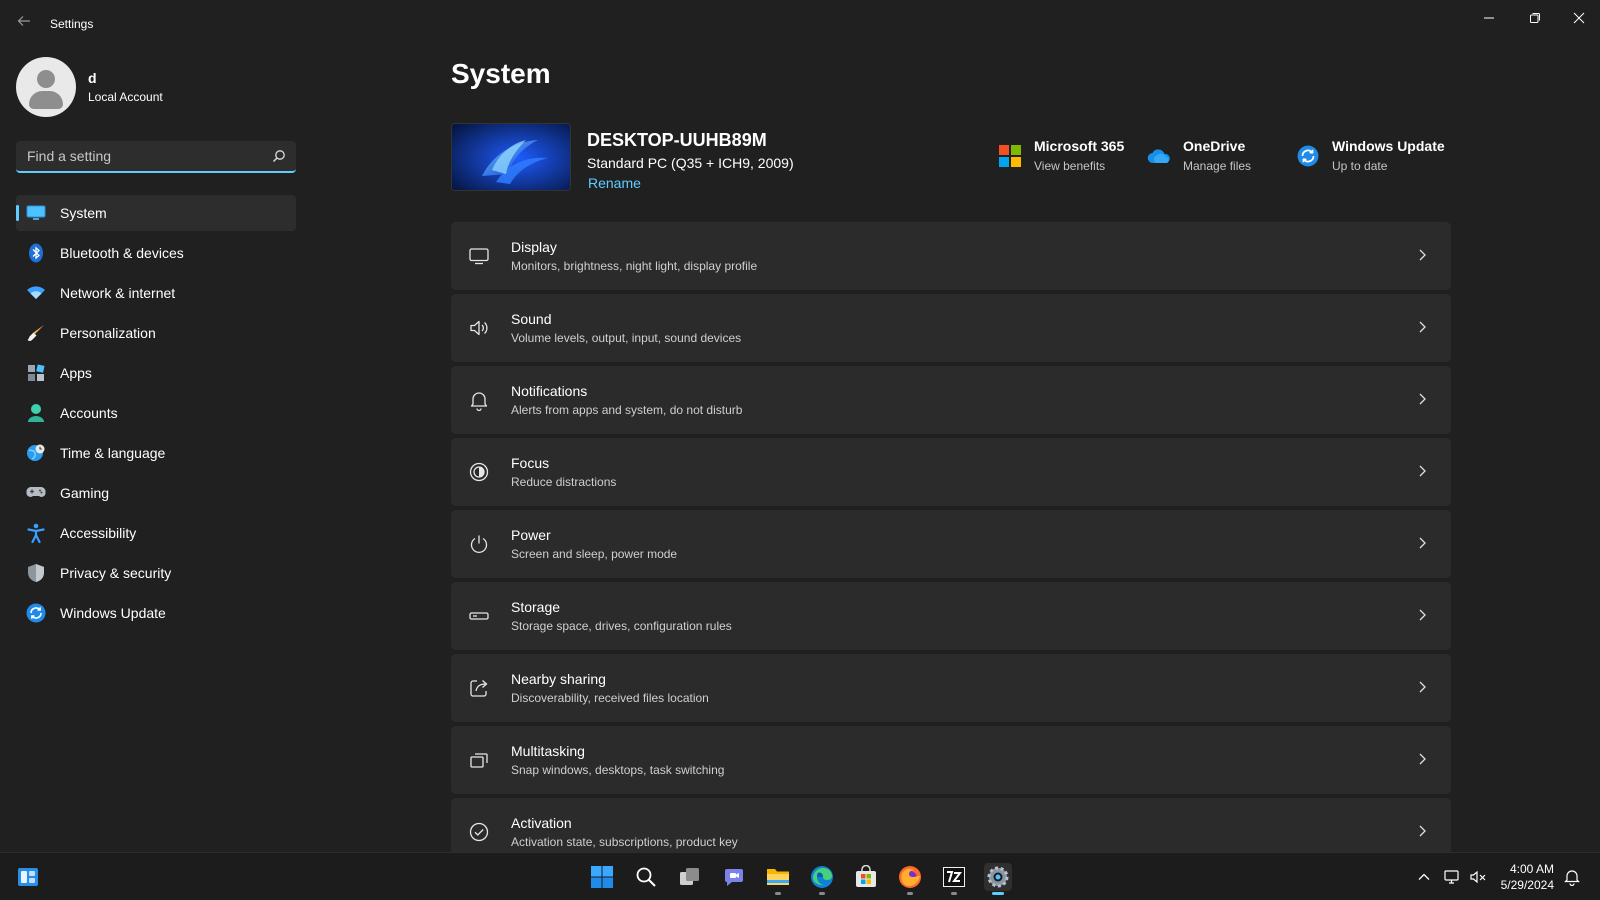 This screenshot has height=900, width=1600. Describe the element at coordinates (614, 183) in the screenshot. I see `rename-link: Rename` at that location.